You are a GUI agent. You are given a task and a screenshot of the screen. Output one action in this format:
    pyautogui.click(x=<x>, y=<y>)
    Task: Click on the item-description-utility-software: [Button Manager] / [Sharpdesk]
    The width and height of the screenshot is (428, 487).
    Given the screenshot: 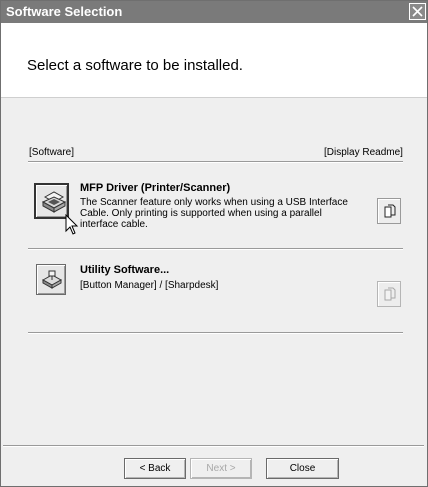 What is the action you would take?
    pyautogui.click(x=149, y=285)
    